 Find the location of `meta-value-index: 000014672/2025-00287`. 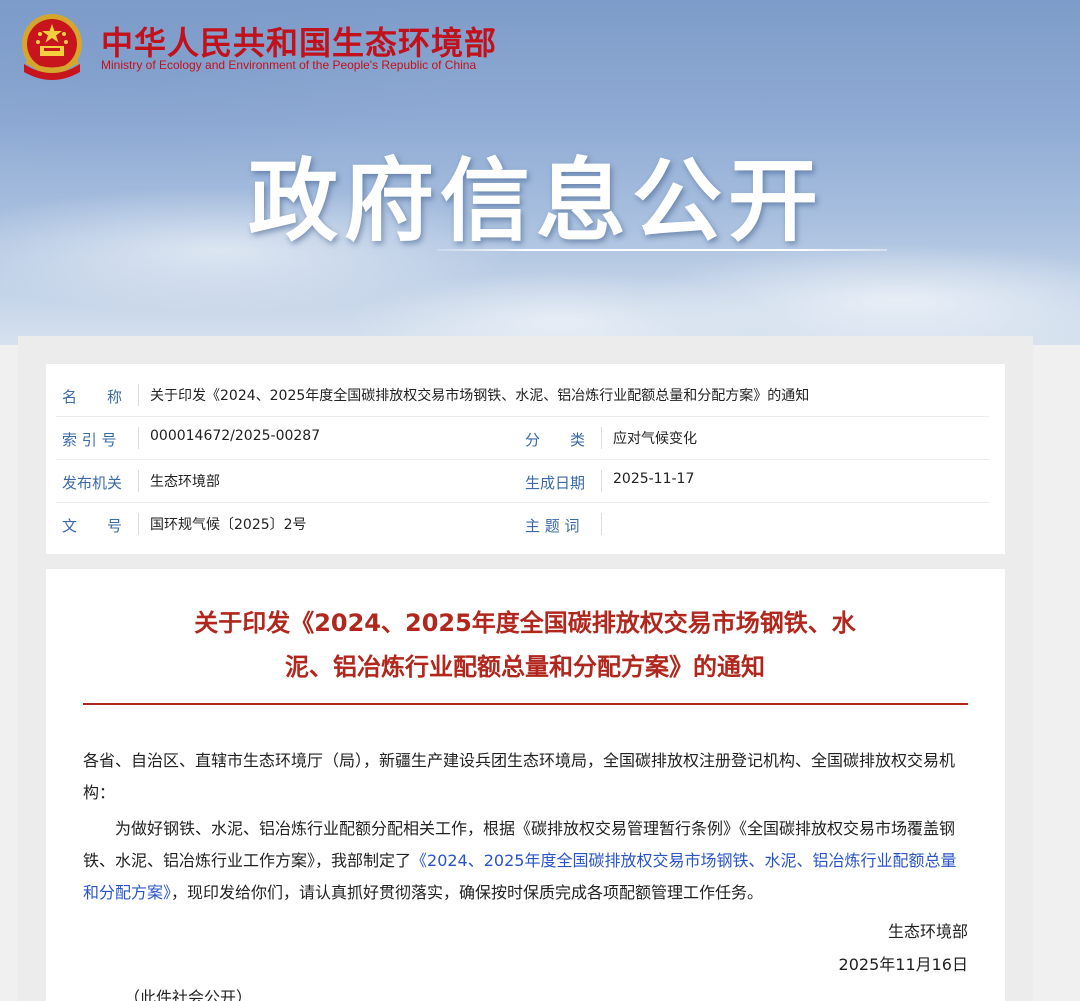

meta-value-index: 000014672/2025-00287 is located at coordinates (235, 436).